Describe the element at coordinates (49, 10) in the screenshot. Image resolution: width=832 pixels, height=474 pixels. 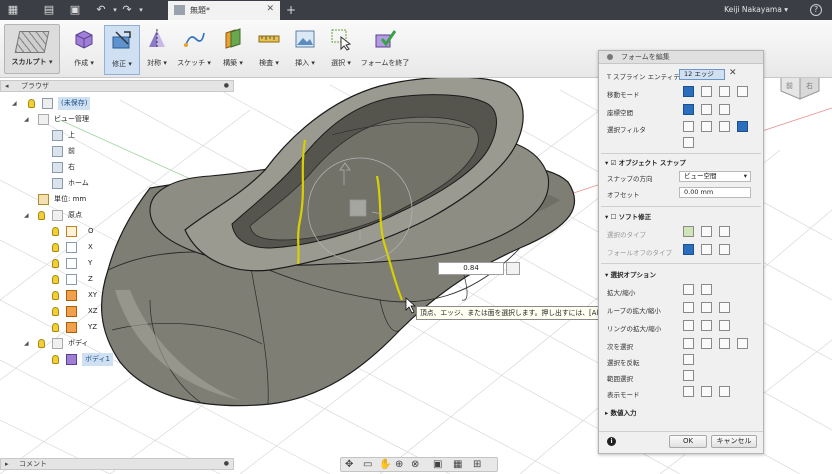
I see `file-icon: ▤` at that location.